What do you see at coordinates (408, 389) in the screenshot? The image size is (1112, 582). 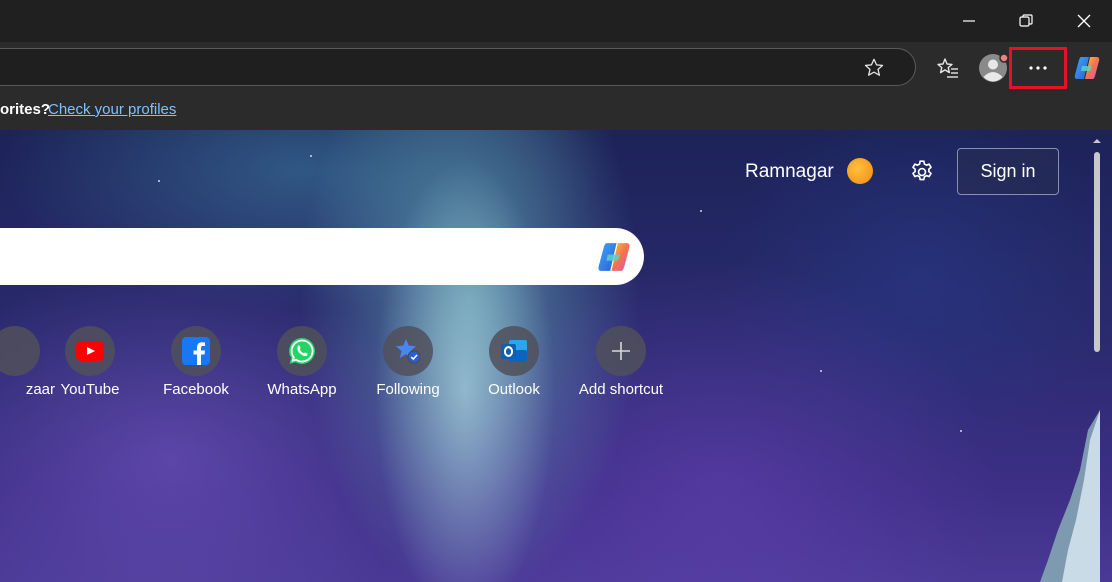 I see `shortcut-label: Following` at bounding box center [408, 389].